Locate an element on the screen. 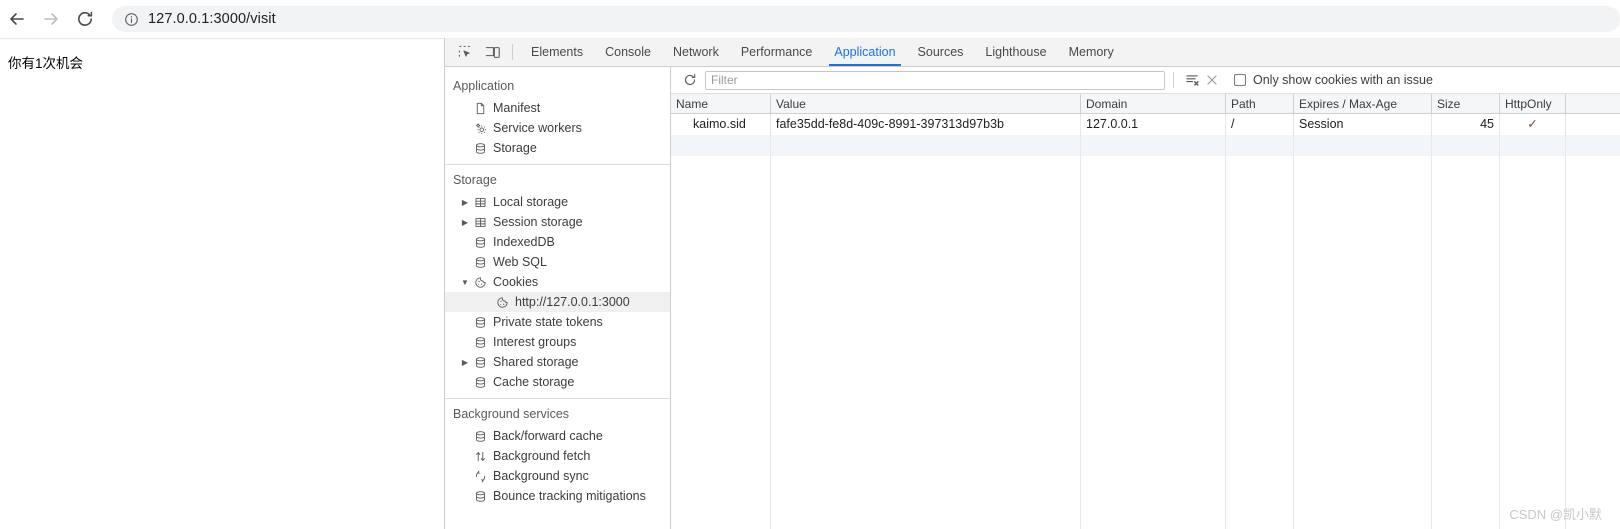  sidebar-item-cache-storage: Cache storage is located at coordinates (557, 382).